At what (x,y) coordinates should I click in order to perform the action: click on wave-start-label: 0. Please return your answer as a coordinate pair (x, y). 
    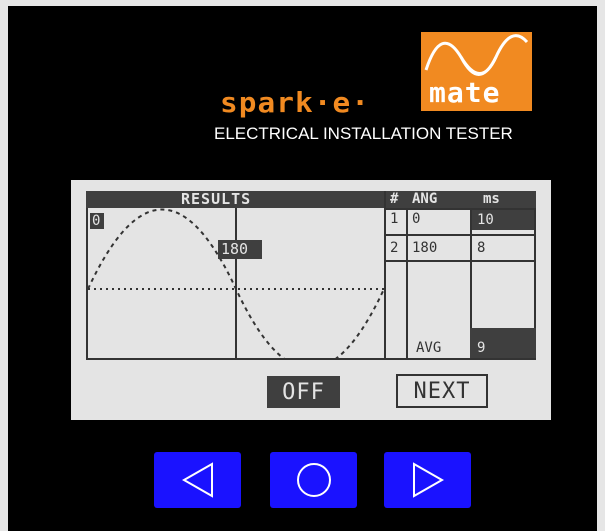
    Looking at the image, I should click on (96, 221).